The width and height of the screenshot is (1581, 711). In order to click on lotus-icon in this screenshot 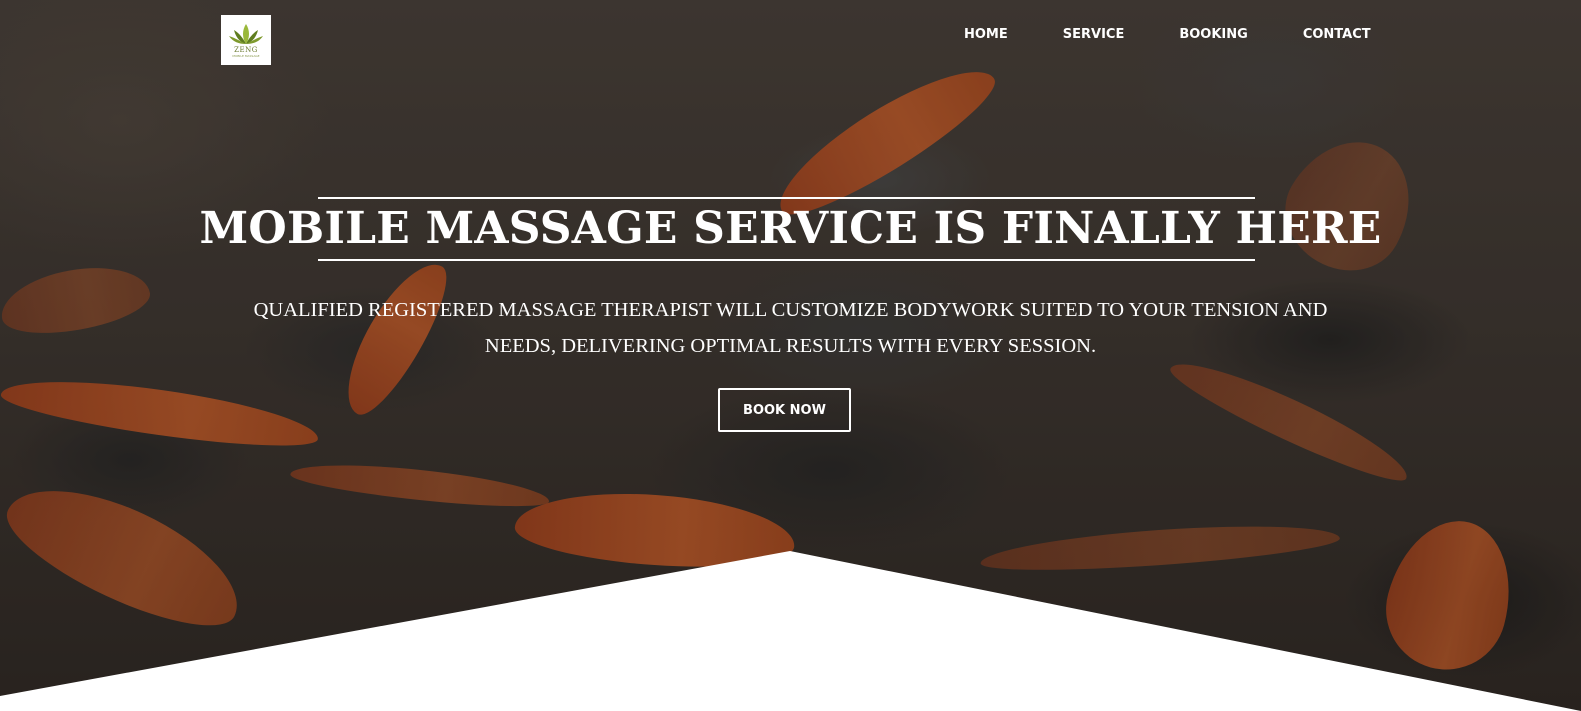, I will do `click(246, 34)`.